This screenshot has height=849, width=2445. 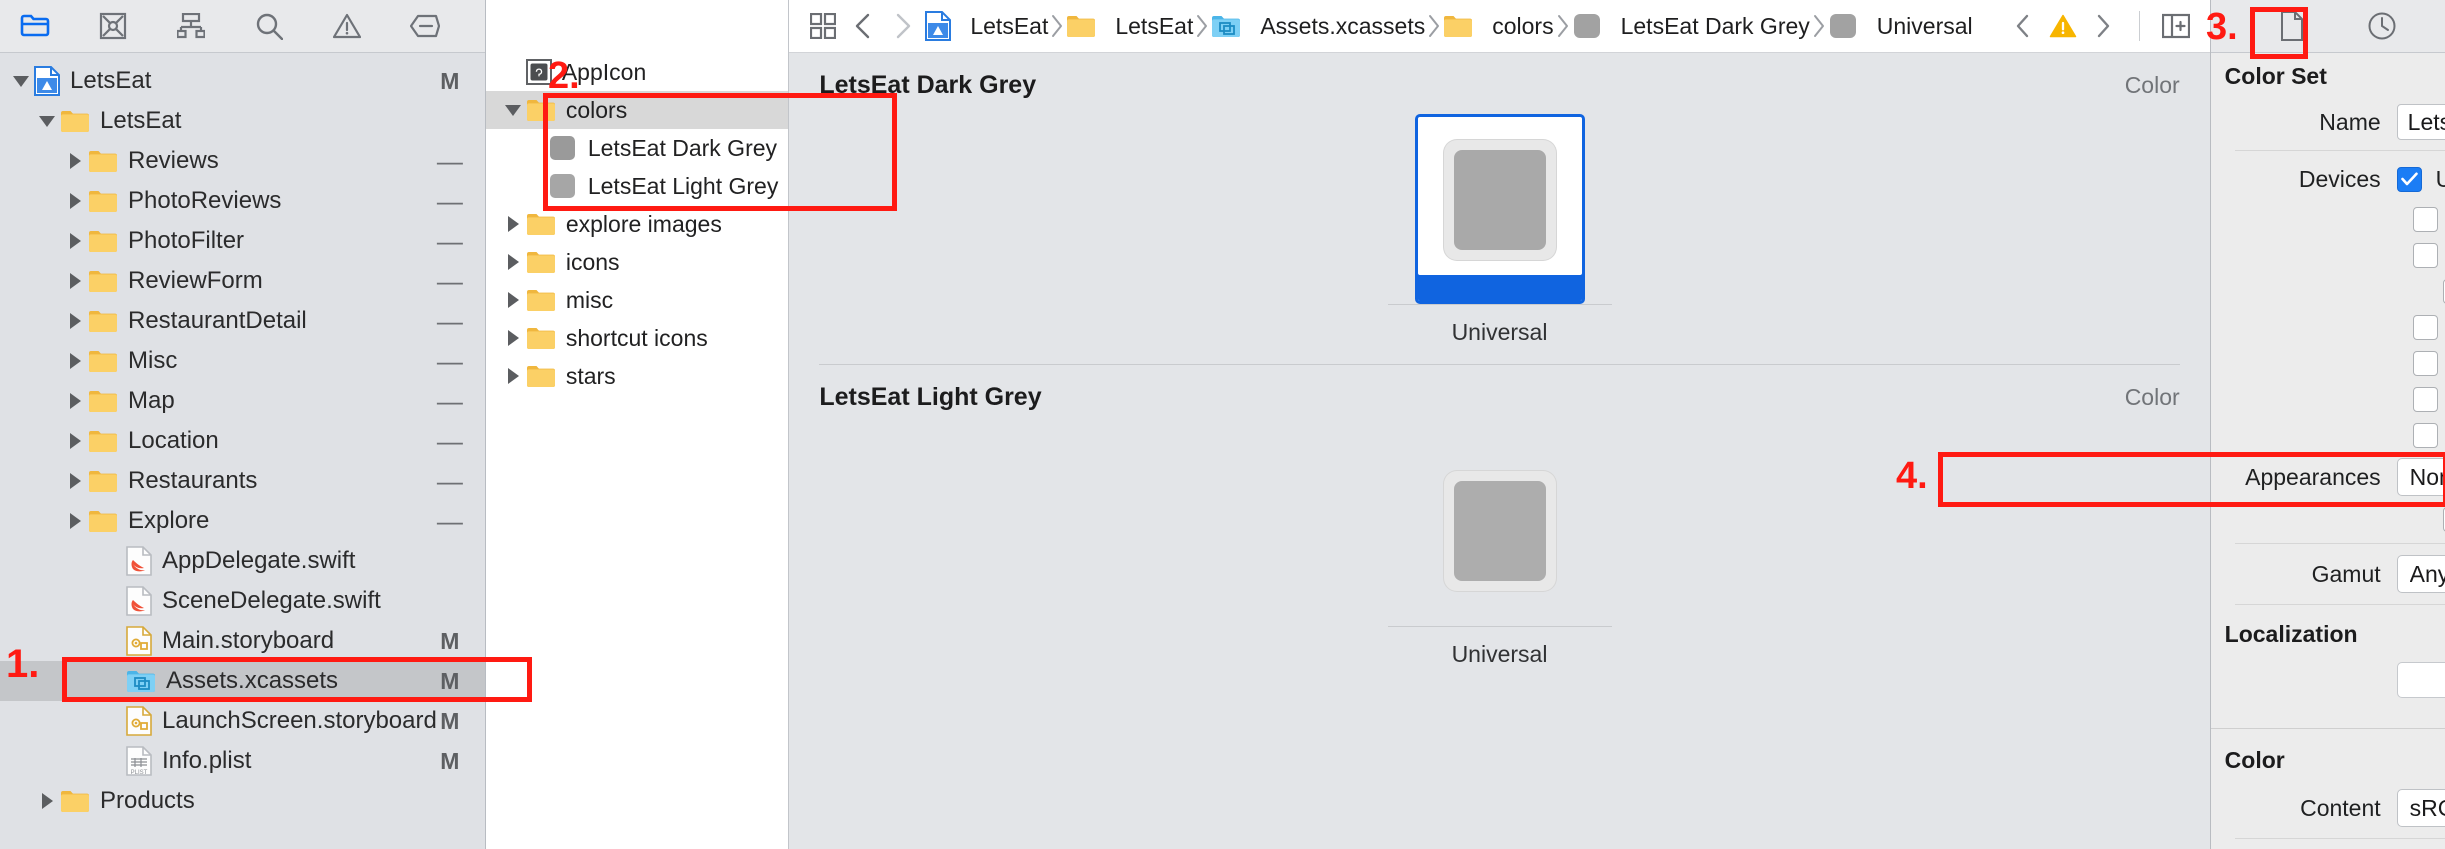 I want to click on device-checkbox-group: Mac, so click(x=2428, y=435).